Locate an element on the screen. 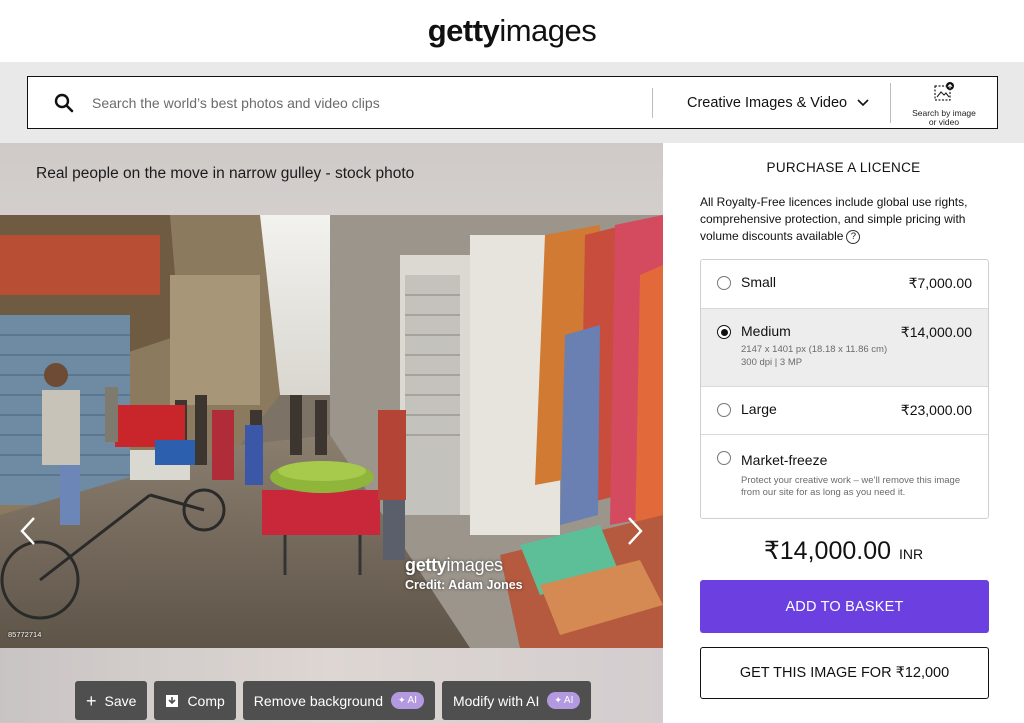  chevron-down-icon is located at coordinates (863, 103).